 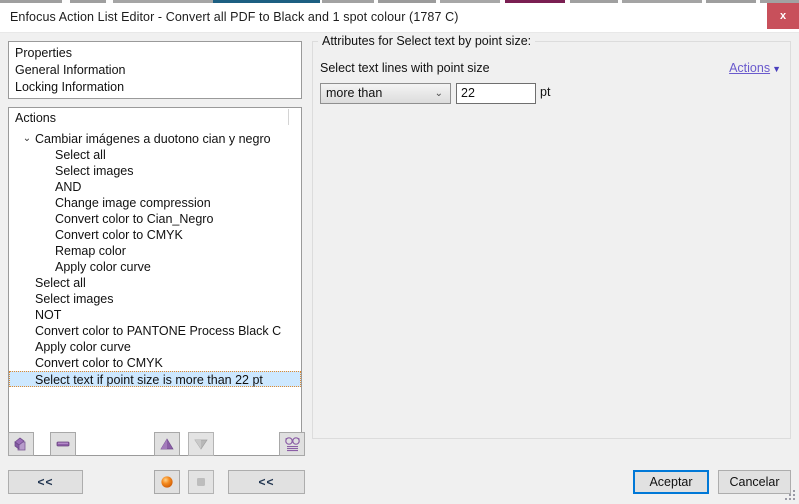 I want to click on table-row: Change image compression, so click(x=155, y=203).